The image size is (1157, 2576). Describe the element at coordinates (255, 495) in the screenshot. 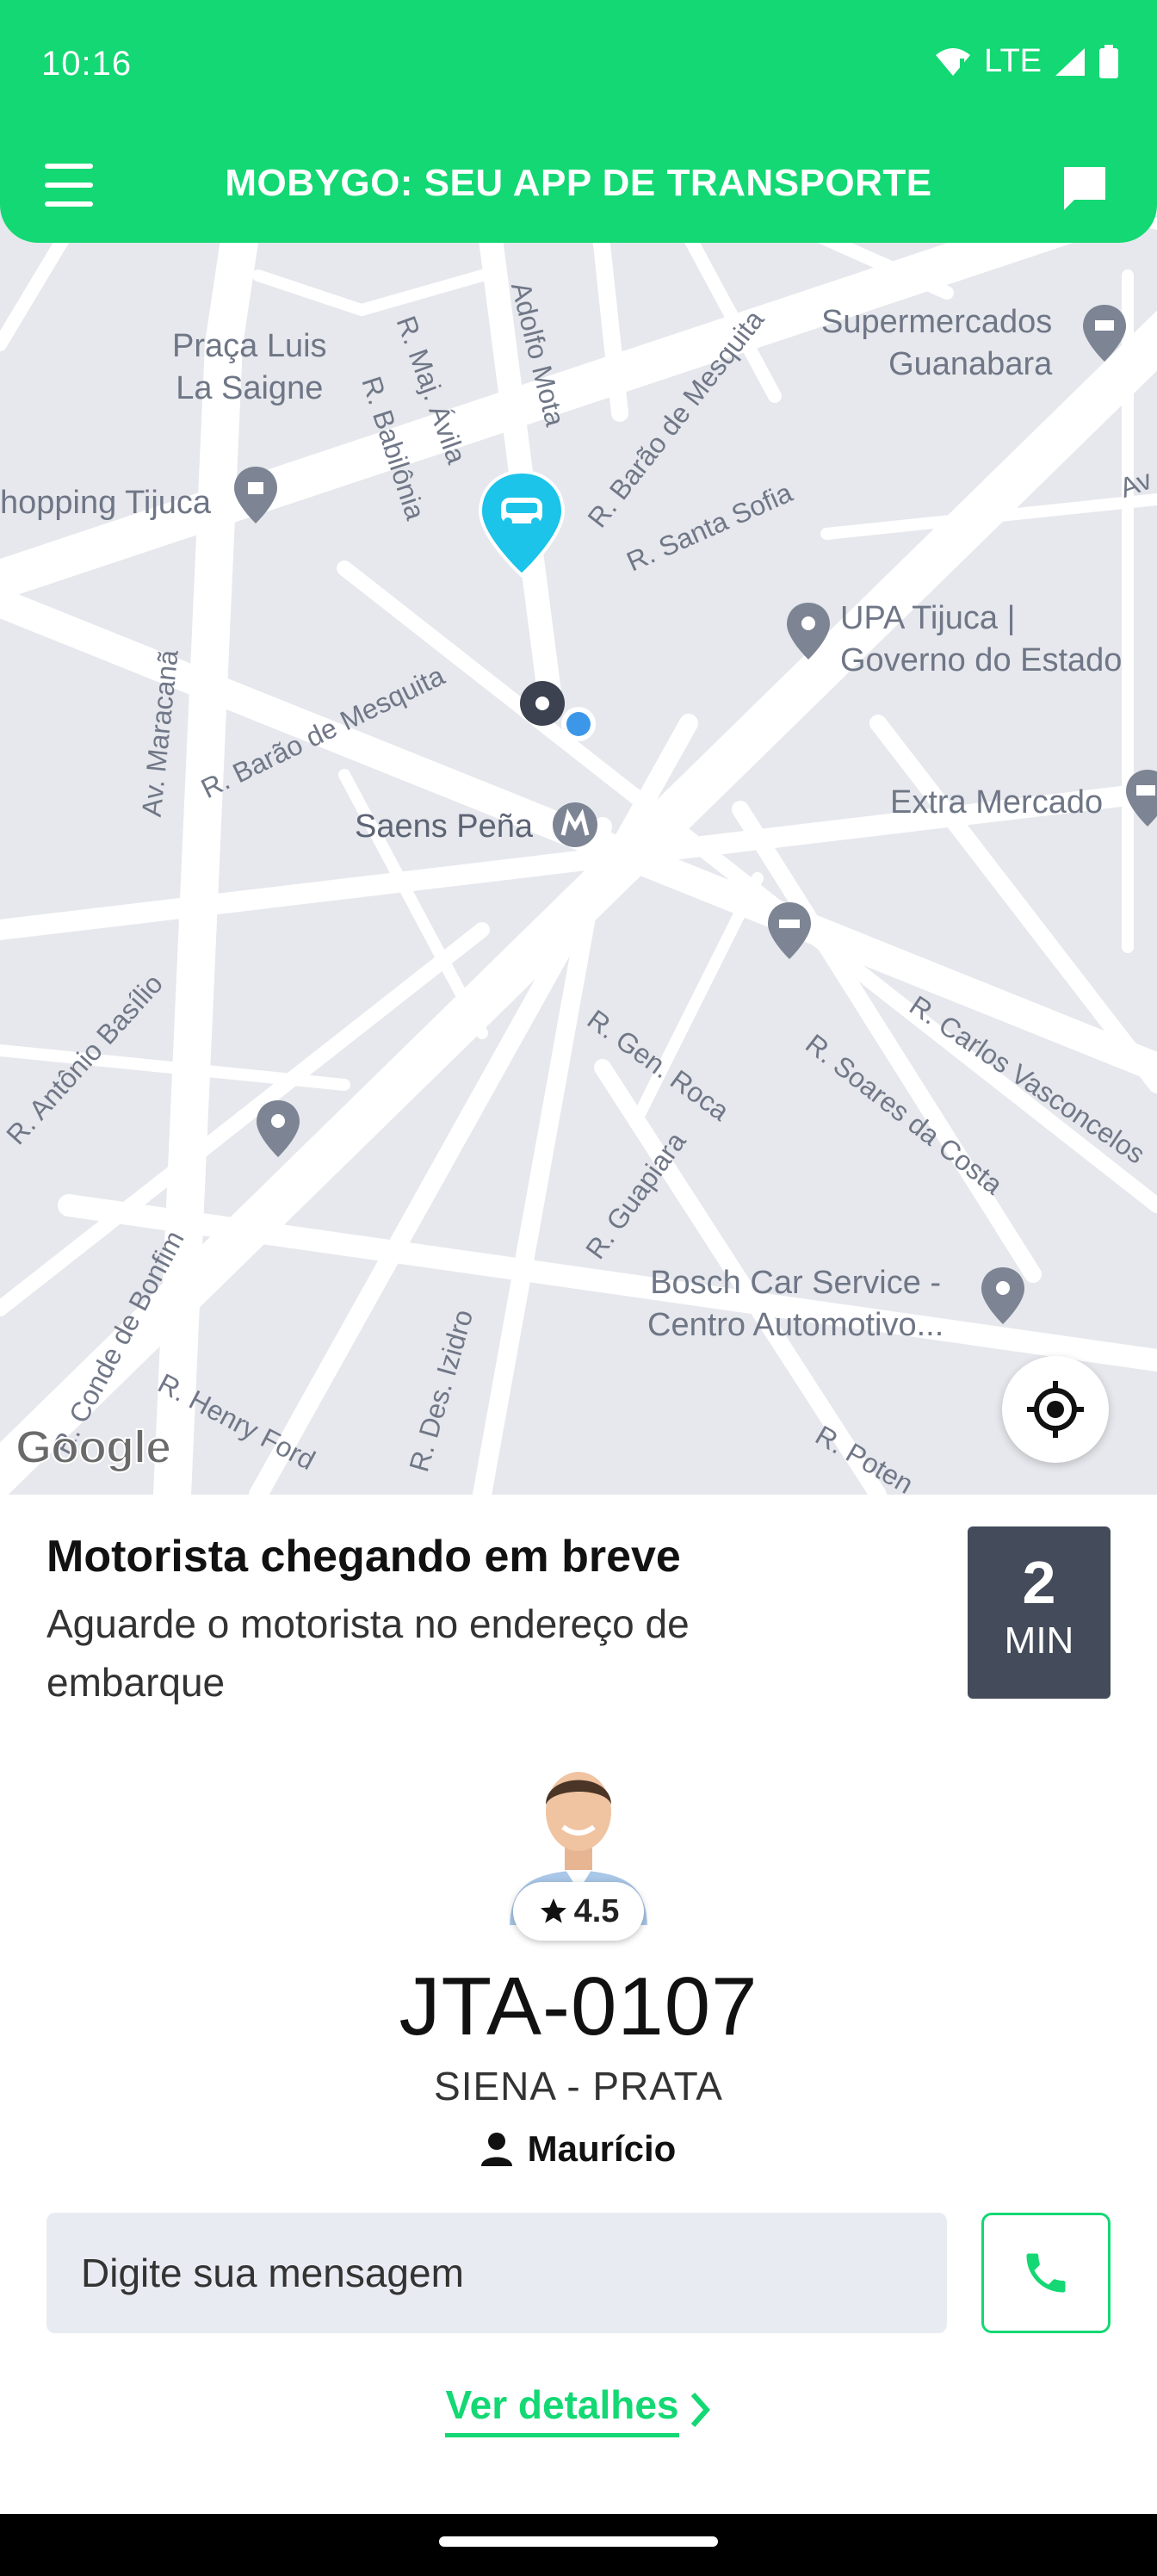

I see `shopping-pin-icon` at that location.